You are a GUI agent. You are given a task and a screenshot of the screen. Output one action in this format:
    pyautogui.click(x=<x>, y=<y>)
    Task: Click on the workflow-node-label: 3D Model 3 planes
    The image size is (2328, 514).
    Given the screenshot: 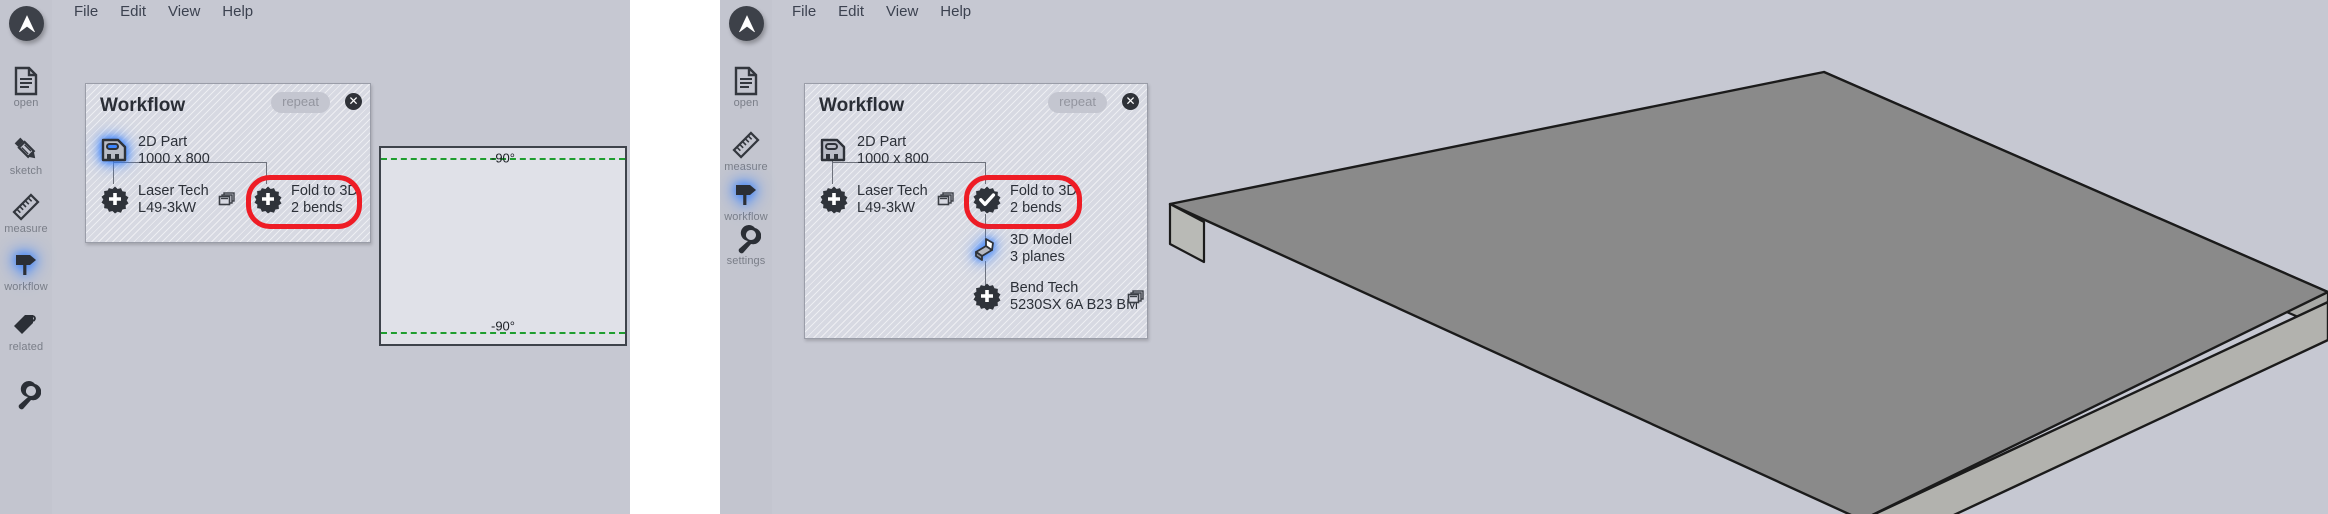 What is the action you would take?
    pyautogui.click(x=1041, y=249)
    